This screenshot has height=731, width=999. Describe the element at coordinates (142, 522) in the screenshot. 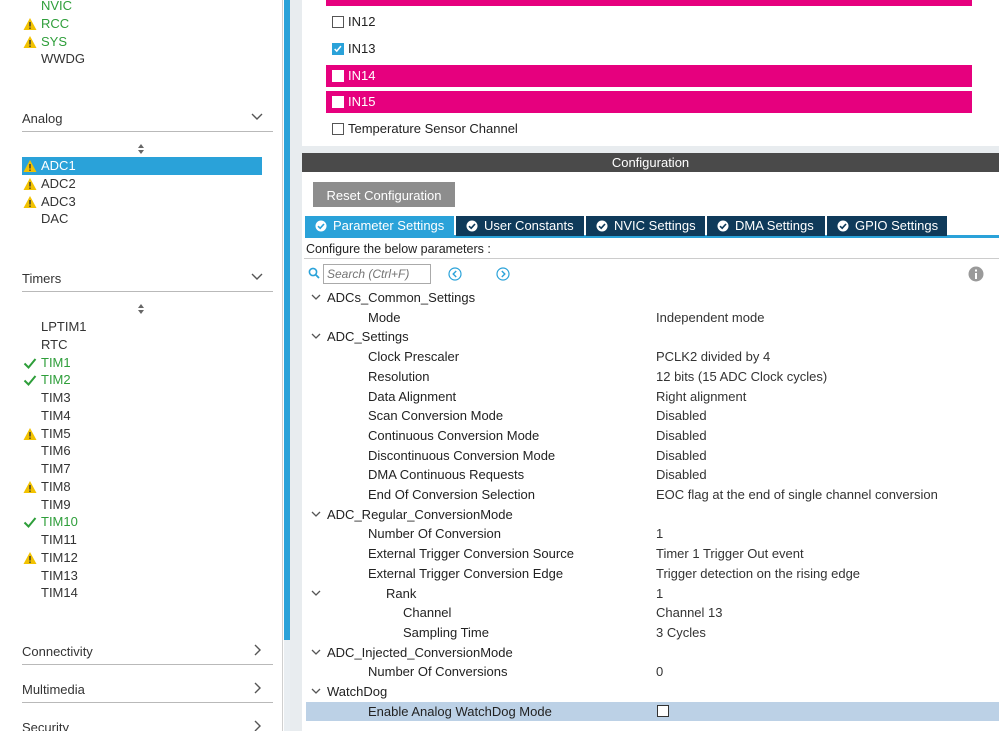

I see `sidebar-item-tim10: TIM10` at that location.